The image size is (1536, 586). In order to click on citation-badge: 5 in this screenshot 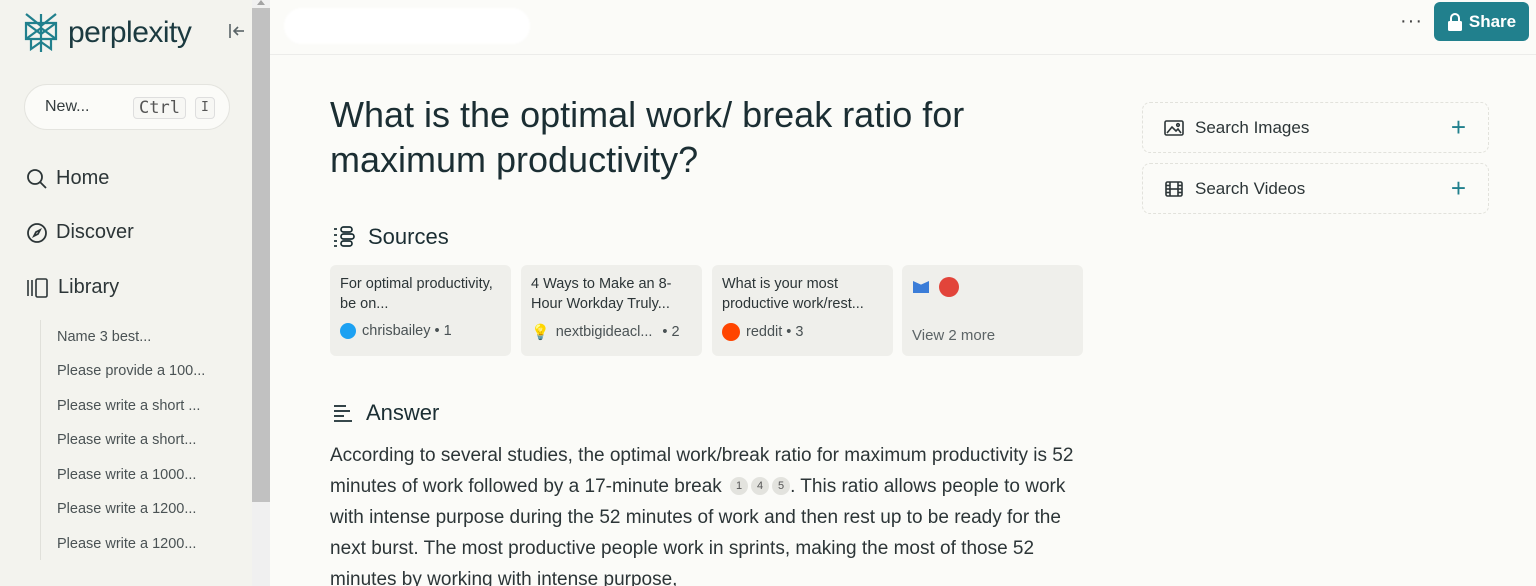, I will do `click(781, 486)`.